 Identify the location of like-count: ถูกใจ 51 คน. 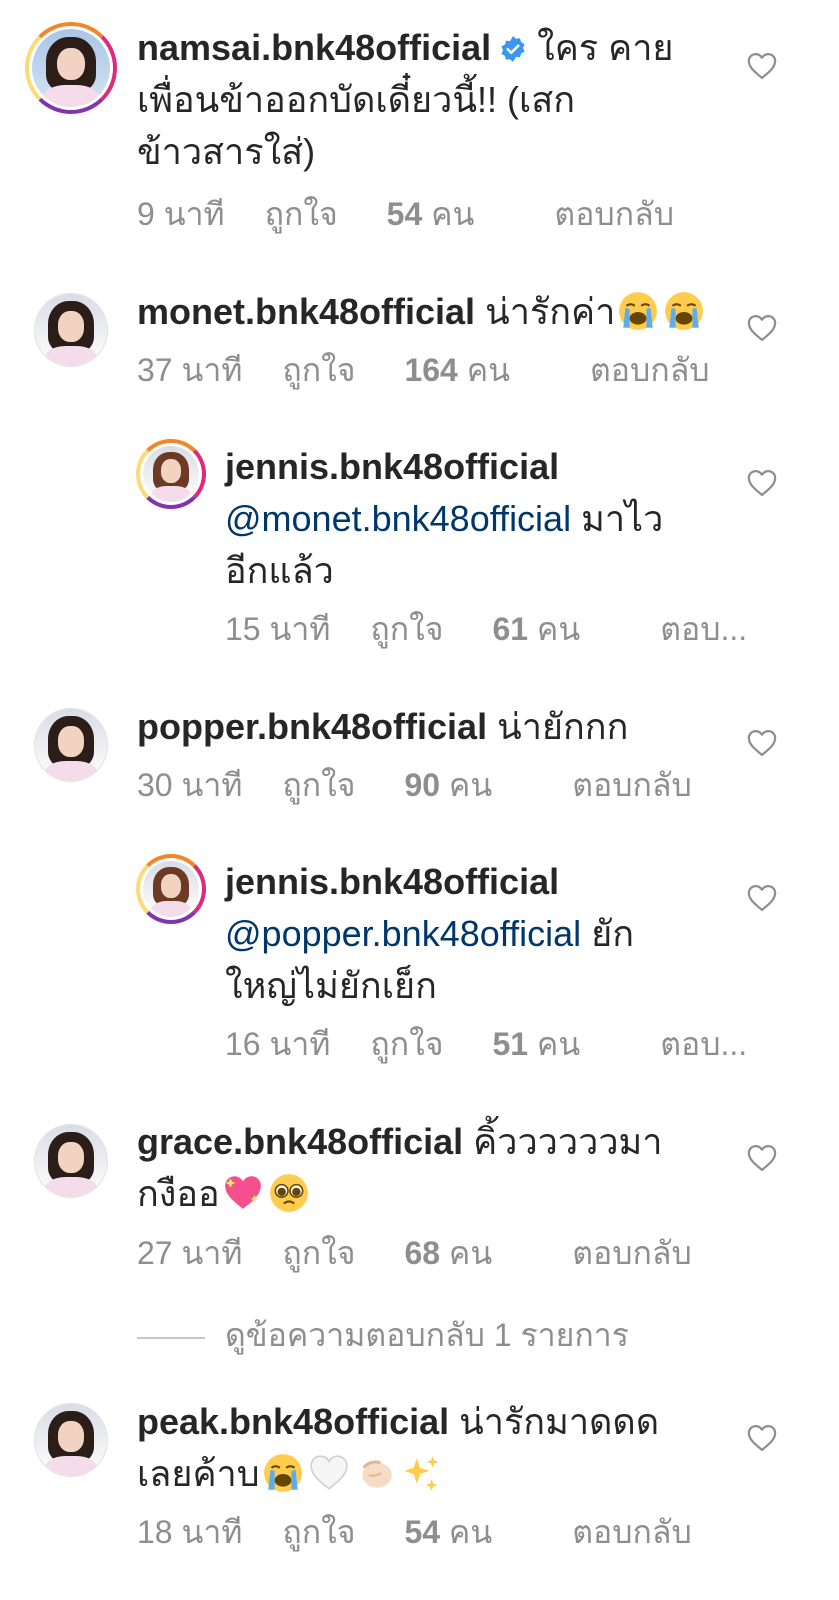
(495, 1044).